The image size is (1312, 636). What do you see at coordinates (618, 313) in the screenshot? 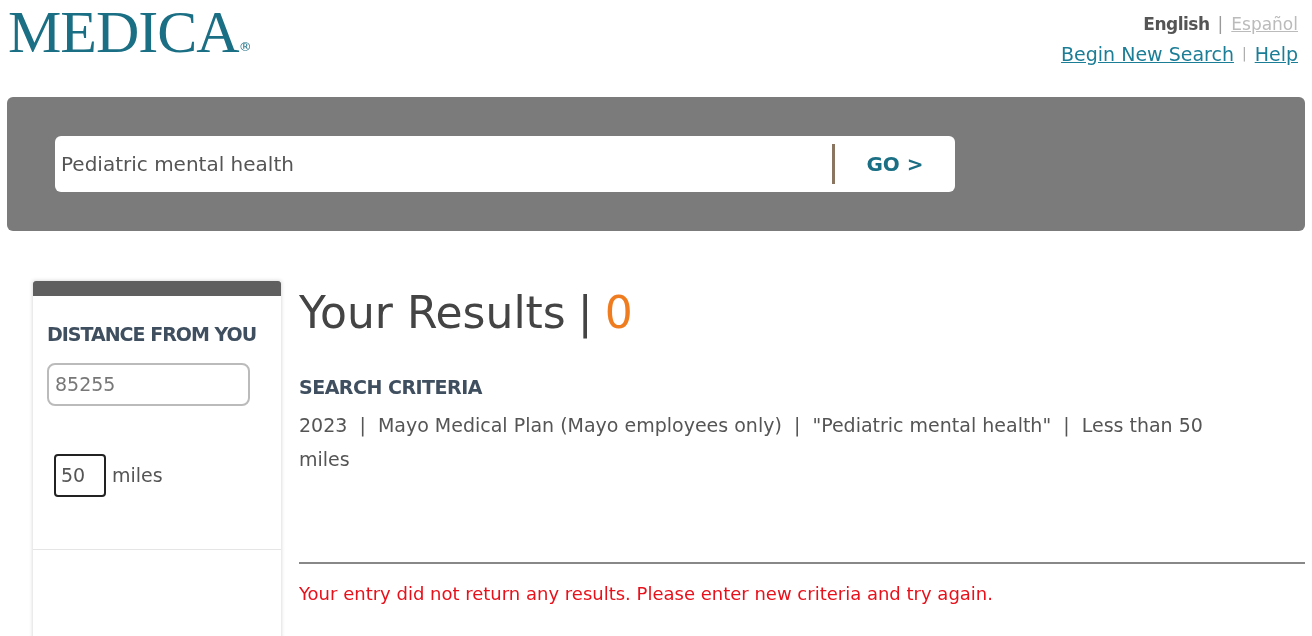
I see `results-count: 0` at bounding box center [618, 313].